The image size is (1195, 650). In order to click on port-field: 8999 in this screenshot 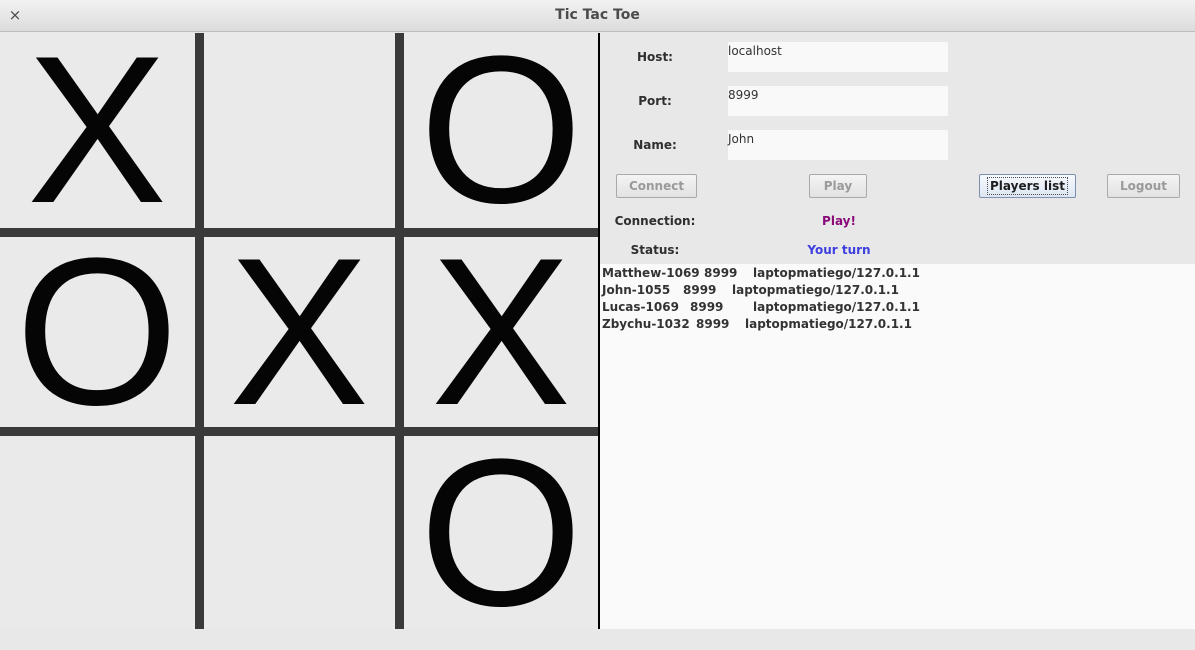, I will do `click(838, 101)`.